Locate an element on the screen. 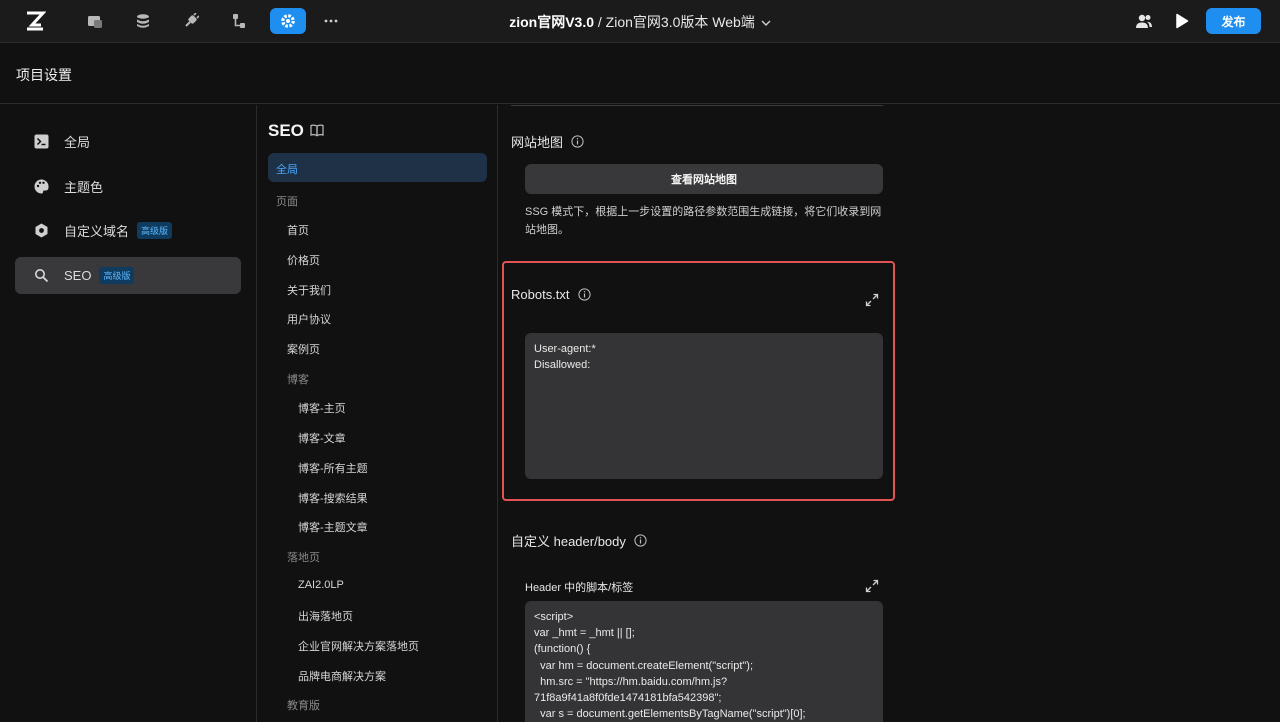 This screenshot has width=1280, height=722. chevron-down-icon is located at coordinates (766, 22).